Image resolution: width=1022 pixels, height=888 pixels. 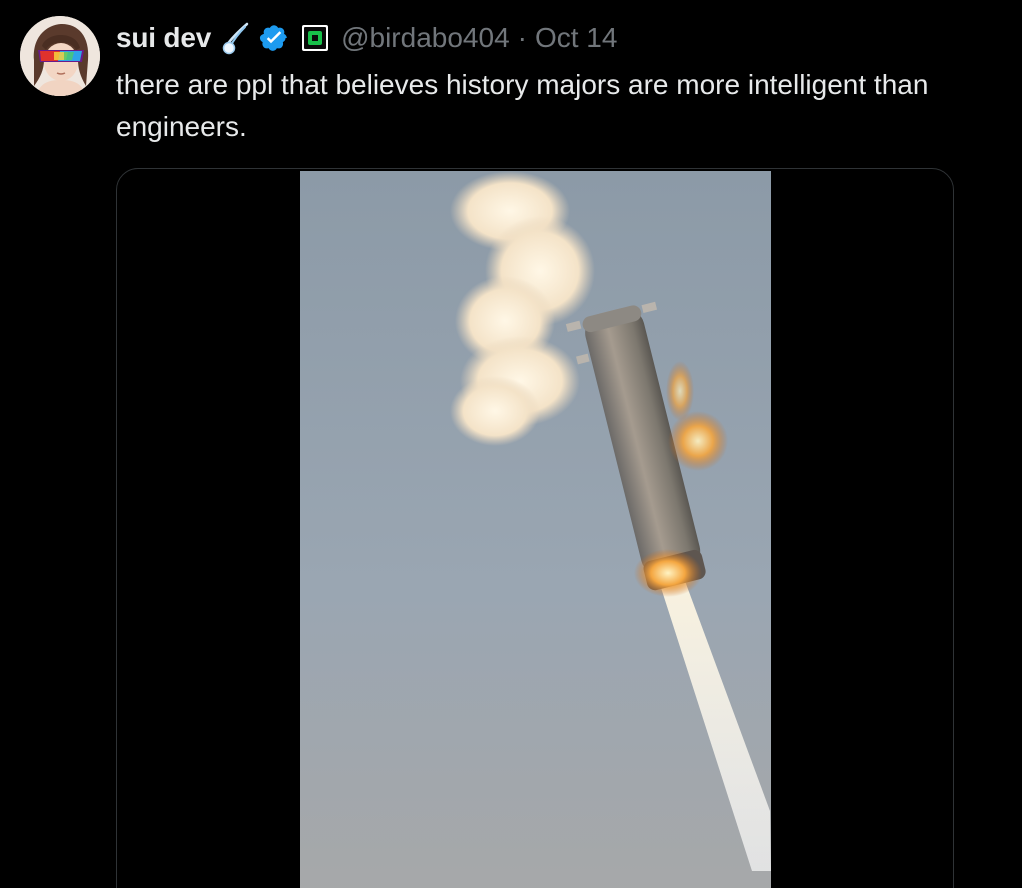 What do you see at coordinates (576, 38) in the screenshot?
I see `tweet-date: Oct 14` at bounding box center [576, 38].